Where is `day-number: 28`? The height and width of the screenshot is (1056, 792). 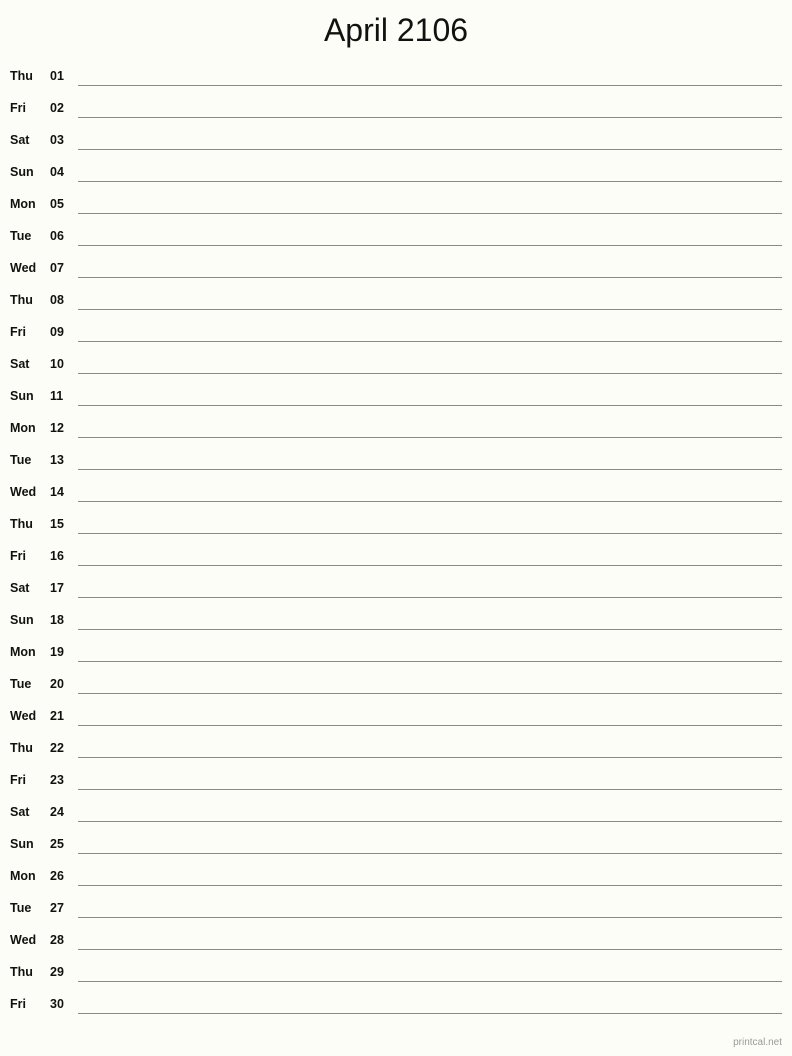 day-number: 28 is located at coordinates (57, 940).